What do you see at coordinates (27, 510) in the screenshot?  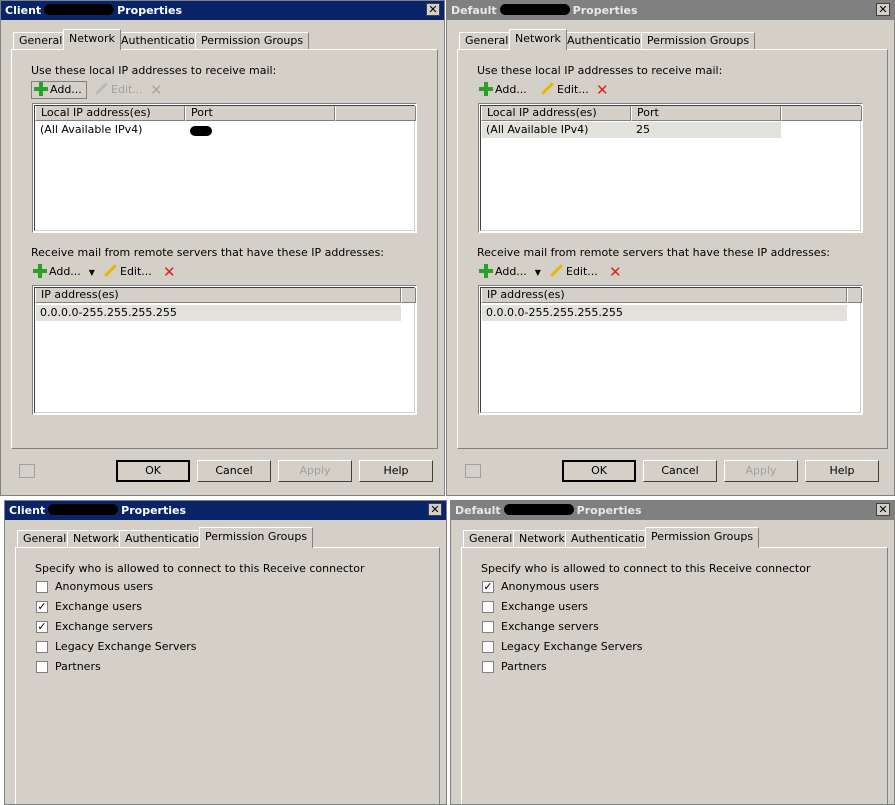 I see `window-title-prefix: Client` at bounding box center [27, 510].